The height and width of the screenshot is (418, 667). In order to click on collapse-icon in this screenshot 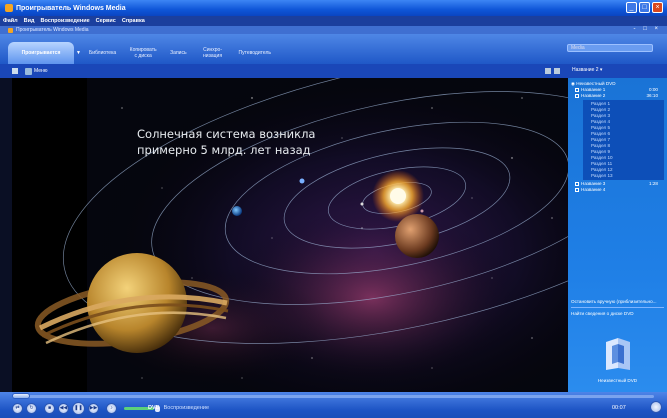, I will do `click(577, 95)`.